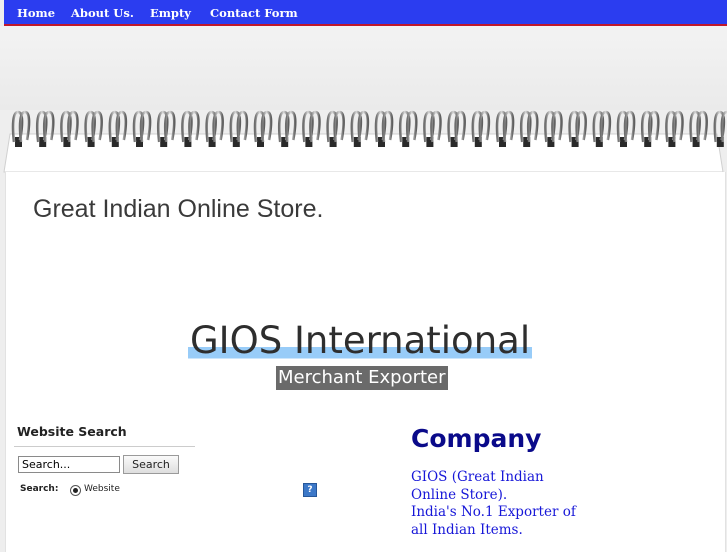  I want to click on brand-name-wrapper: GIOS International, so click(360, 340).